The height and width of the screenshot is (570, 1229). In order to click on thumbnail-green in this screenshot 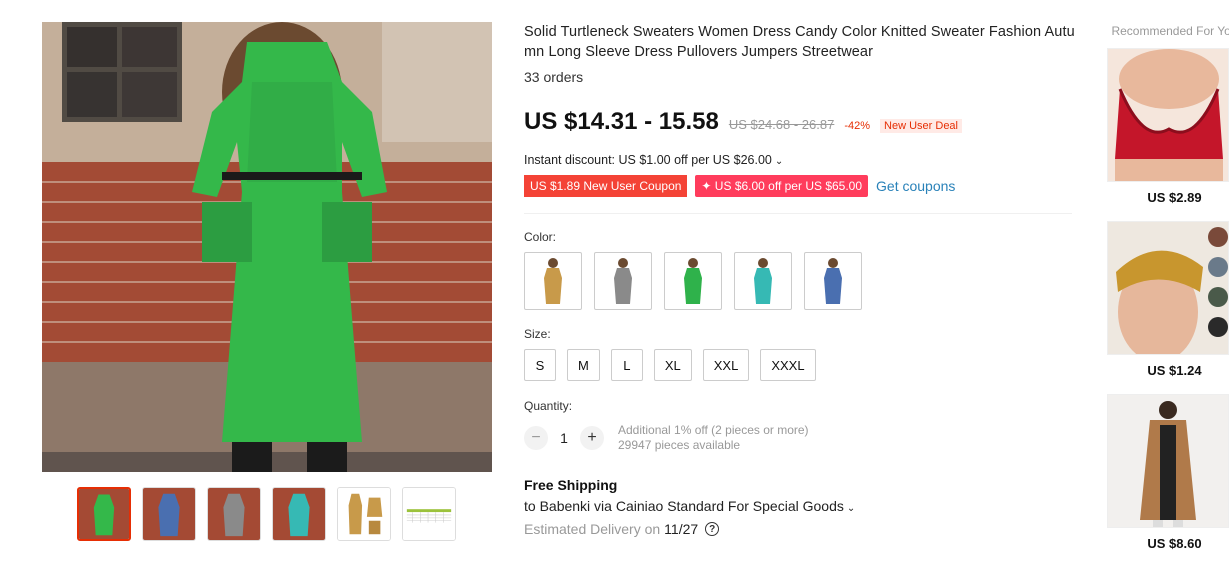, I will do `click(104, 514)`.